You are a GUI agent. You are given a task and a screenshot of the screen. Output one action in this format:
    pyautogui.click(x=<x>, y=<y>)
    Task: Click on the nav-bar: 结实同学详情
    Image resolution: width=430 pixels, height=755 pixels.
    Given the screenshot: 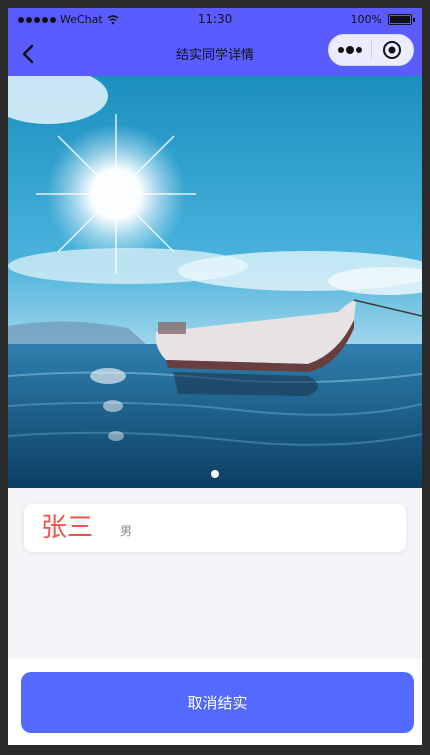 What is the action you would take?
    pyautogui.click(x=215, y=54)
    